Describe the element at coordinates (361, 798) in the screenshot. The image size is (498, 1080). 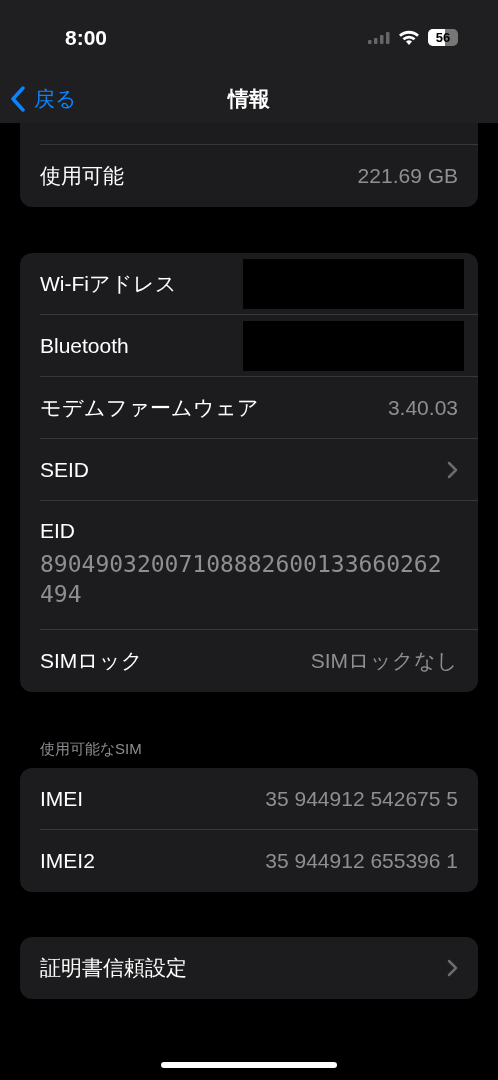
I see `row-value: 35 944912 542675 5` at that location.